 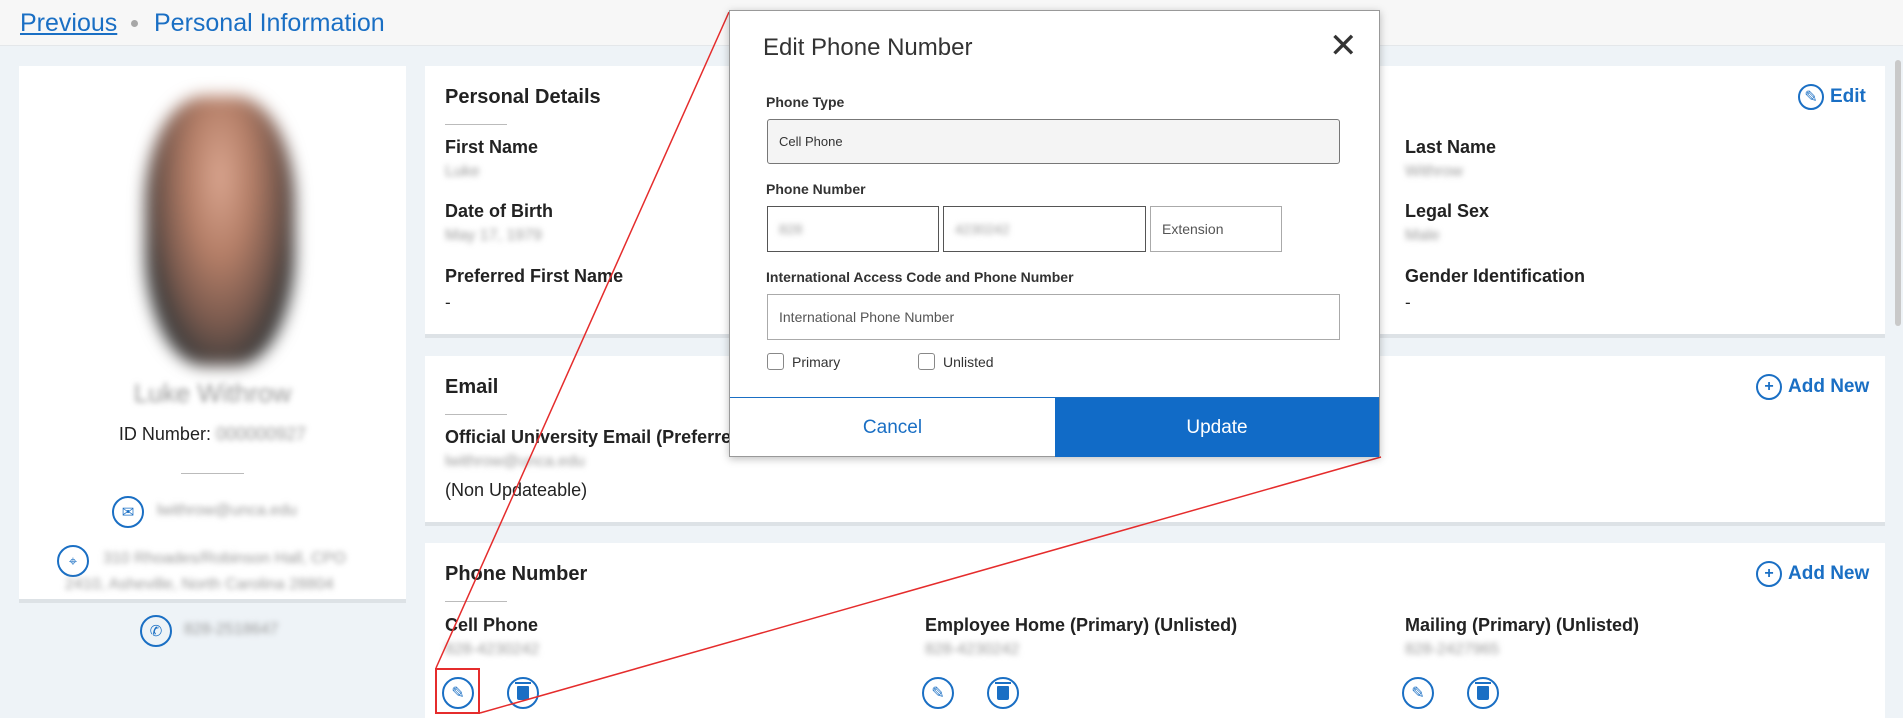 I want to click on profile-address-line1: 310 Rhoades/Robinson Hall, CPO, so click(x=224, y=558).